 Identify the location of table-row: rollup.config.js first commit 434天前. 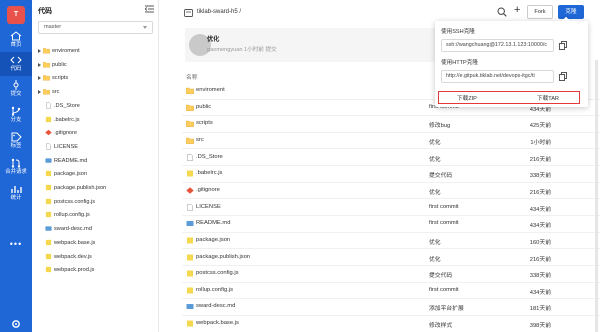
(391, 291).